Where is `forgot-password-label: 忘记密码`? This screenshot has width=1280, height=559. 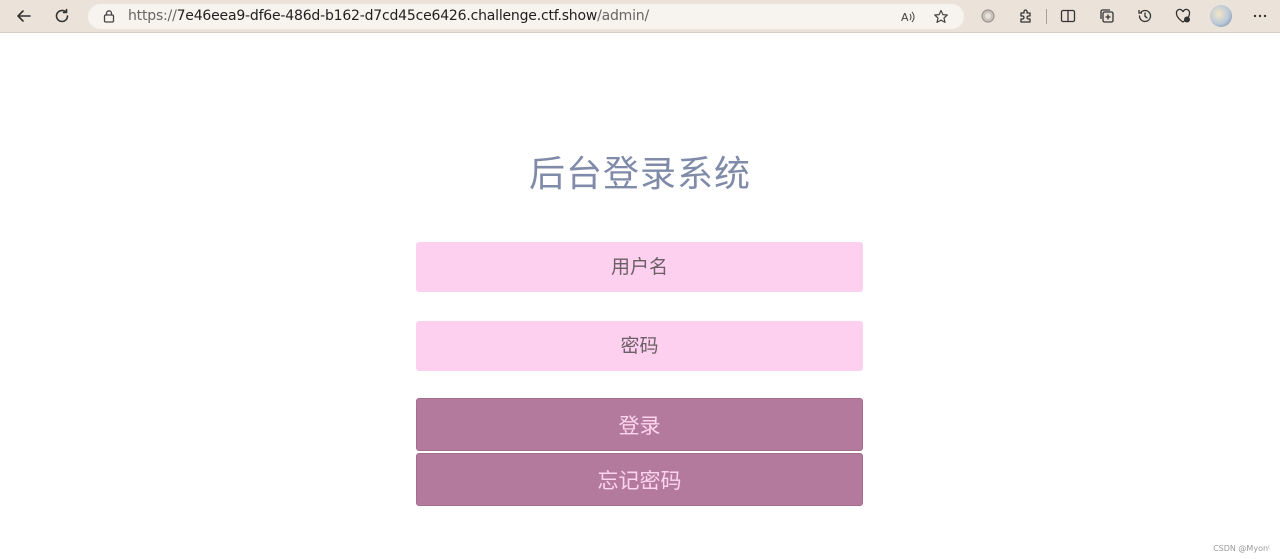 forgot-password-label: 忘记密码 is located at coordinates (639, 480).